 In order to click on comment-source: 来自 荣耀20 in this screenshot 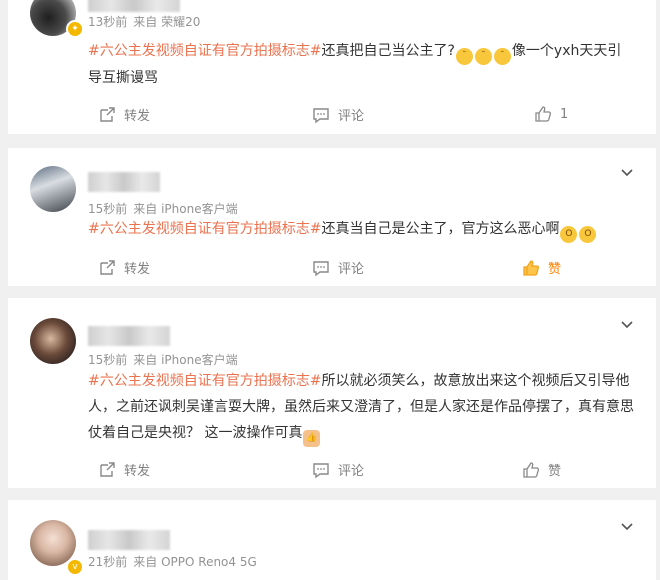, I will do `click(167, 22)`.